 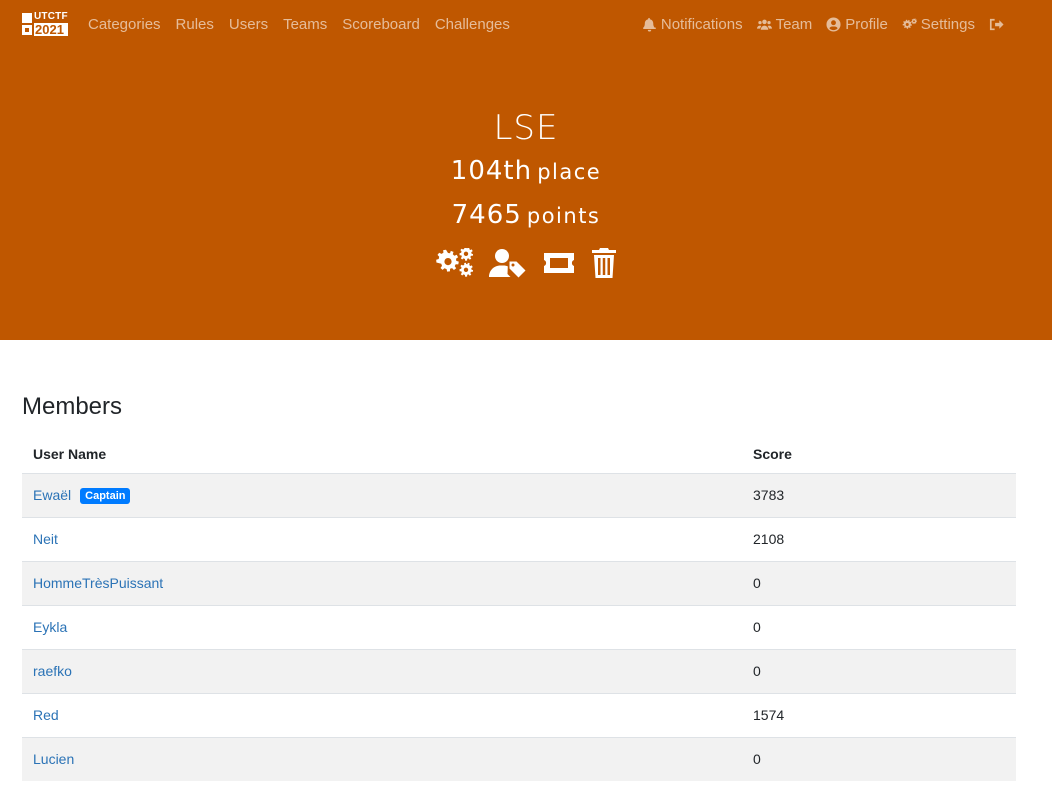 I want to click on choose-captain-button, so click(x=507, y=263).